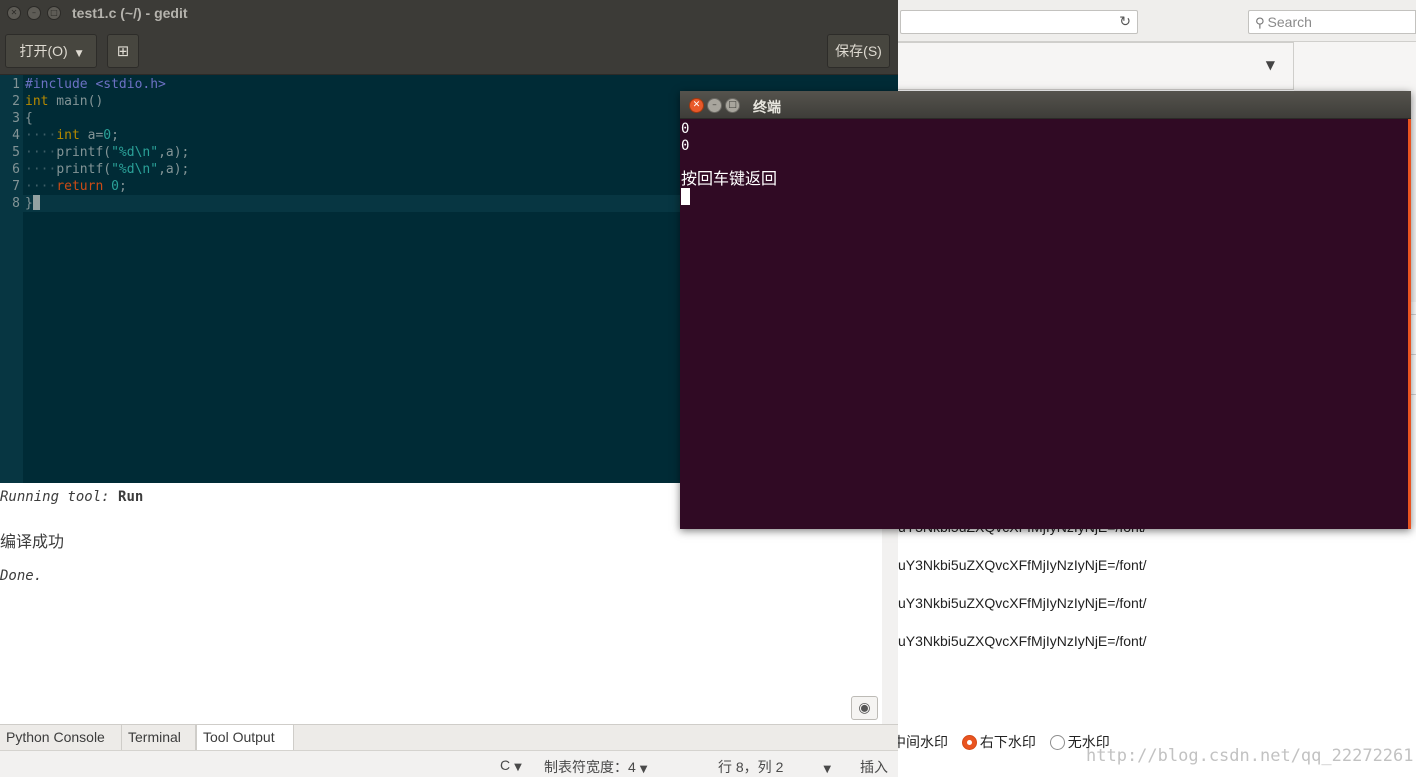  Describe the element at coordinates (1289, 22) in the screenshot. I see `search-placeholder: Search` at that location.